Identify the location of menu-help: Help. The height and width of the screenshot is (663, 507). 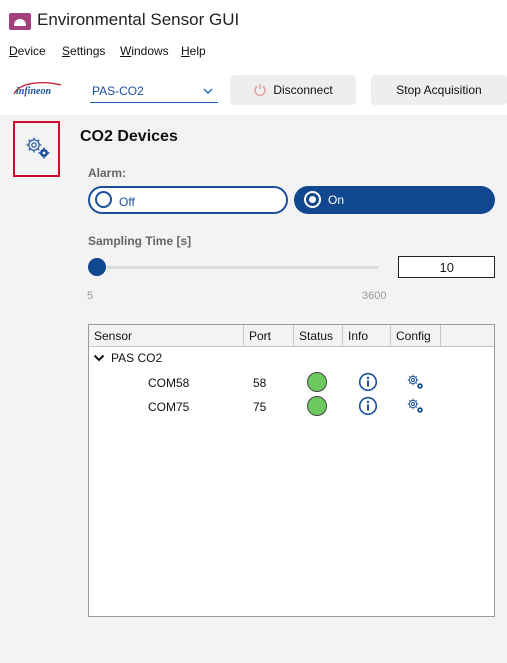
(193, 51).